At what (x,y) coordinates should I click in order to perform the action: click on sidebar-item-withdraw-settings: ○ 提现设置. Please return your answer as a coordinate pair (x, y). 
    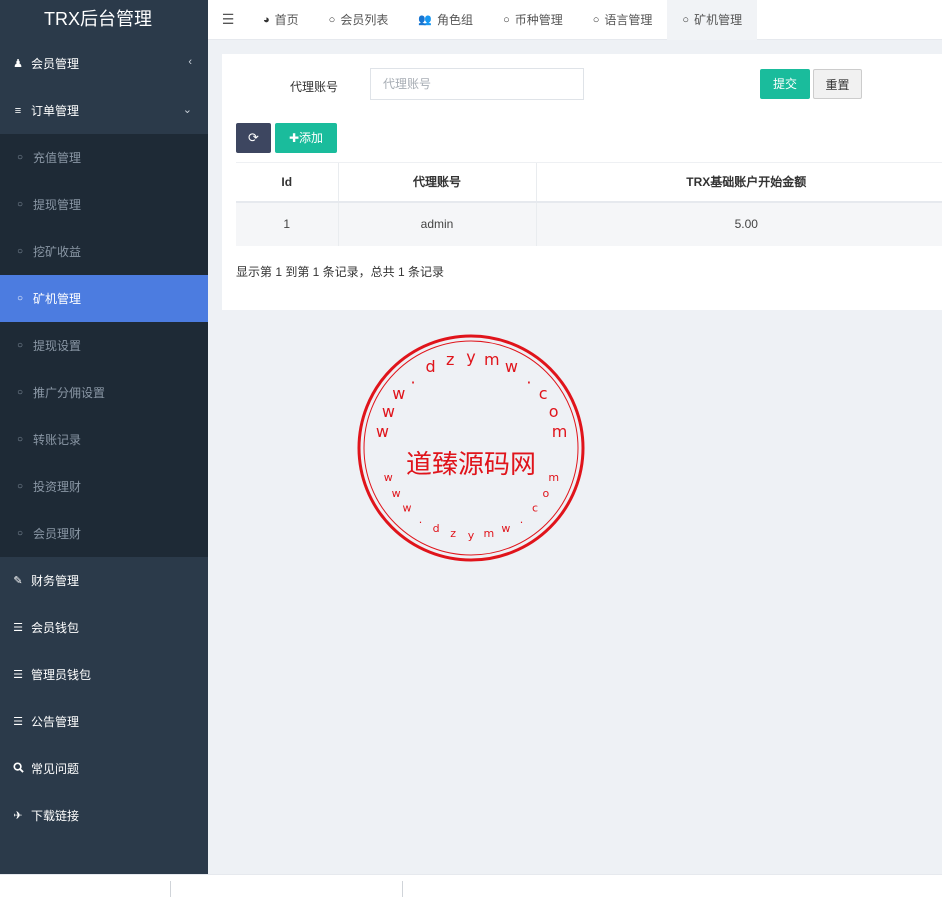
    Looking at the image, I should click on (104, 345).